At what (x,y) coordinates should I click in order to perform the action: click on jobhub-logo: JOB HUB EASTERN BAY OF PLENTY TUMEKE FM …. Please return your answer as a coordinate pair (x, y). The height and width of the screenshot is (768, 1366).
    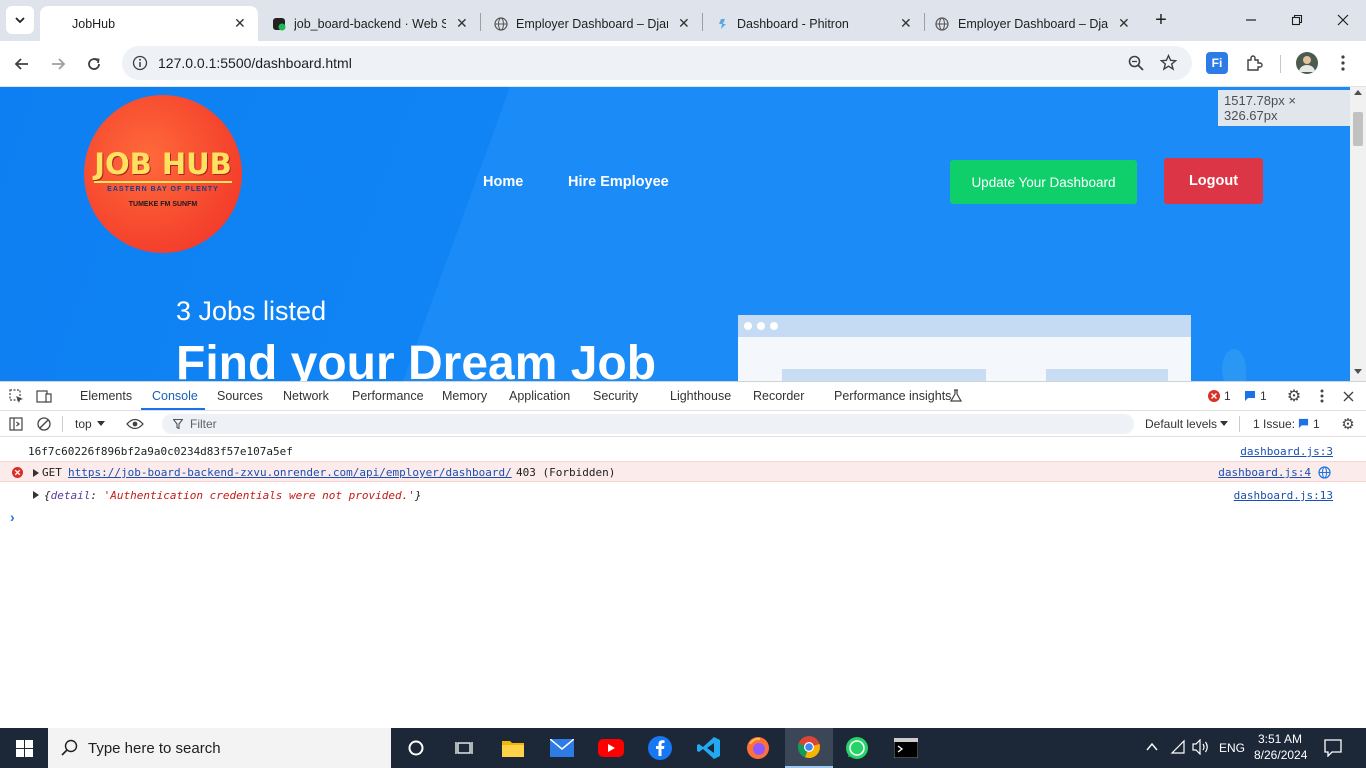
    Looking at the image, I should click on (163, 174).